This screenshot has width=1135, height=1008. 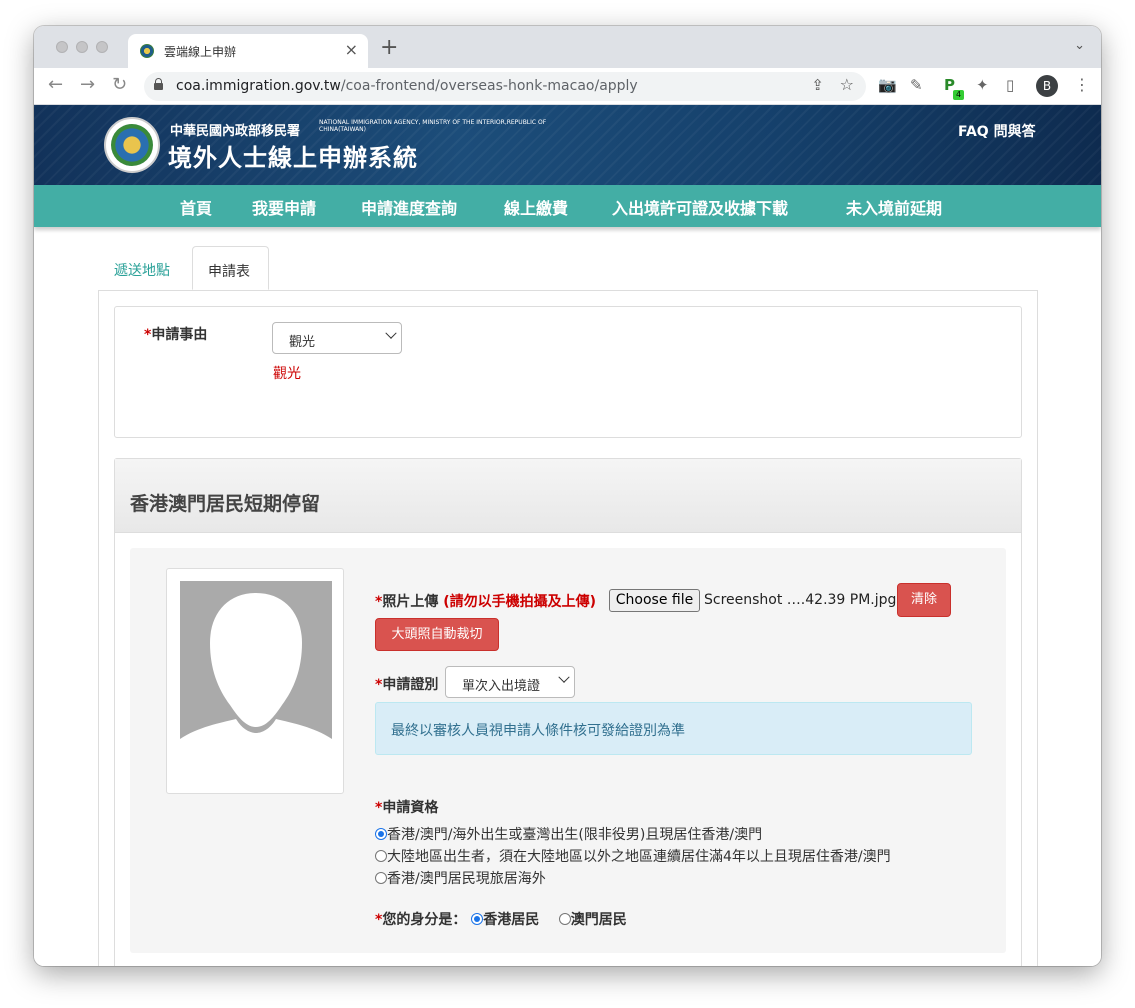 What do you see at coordinates (847, 84) in the screenshot?
I see `bookmark-star-icon: ☆` at bounding box center [847, 84].